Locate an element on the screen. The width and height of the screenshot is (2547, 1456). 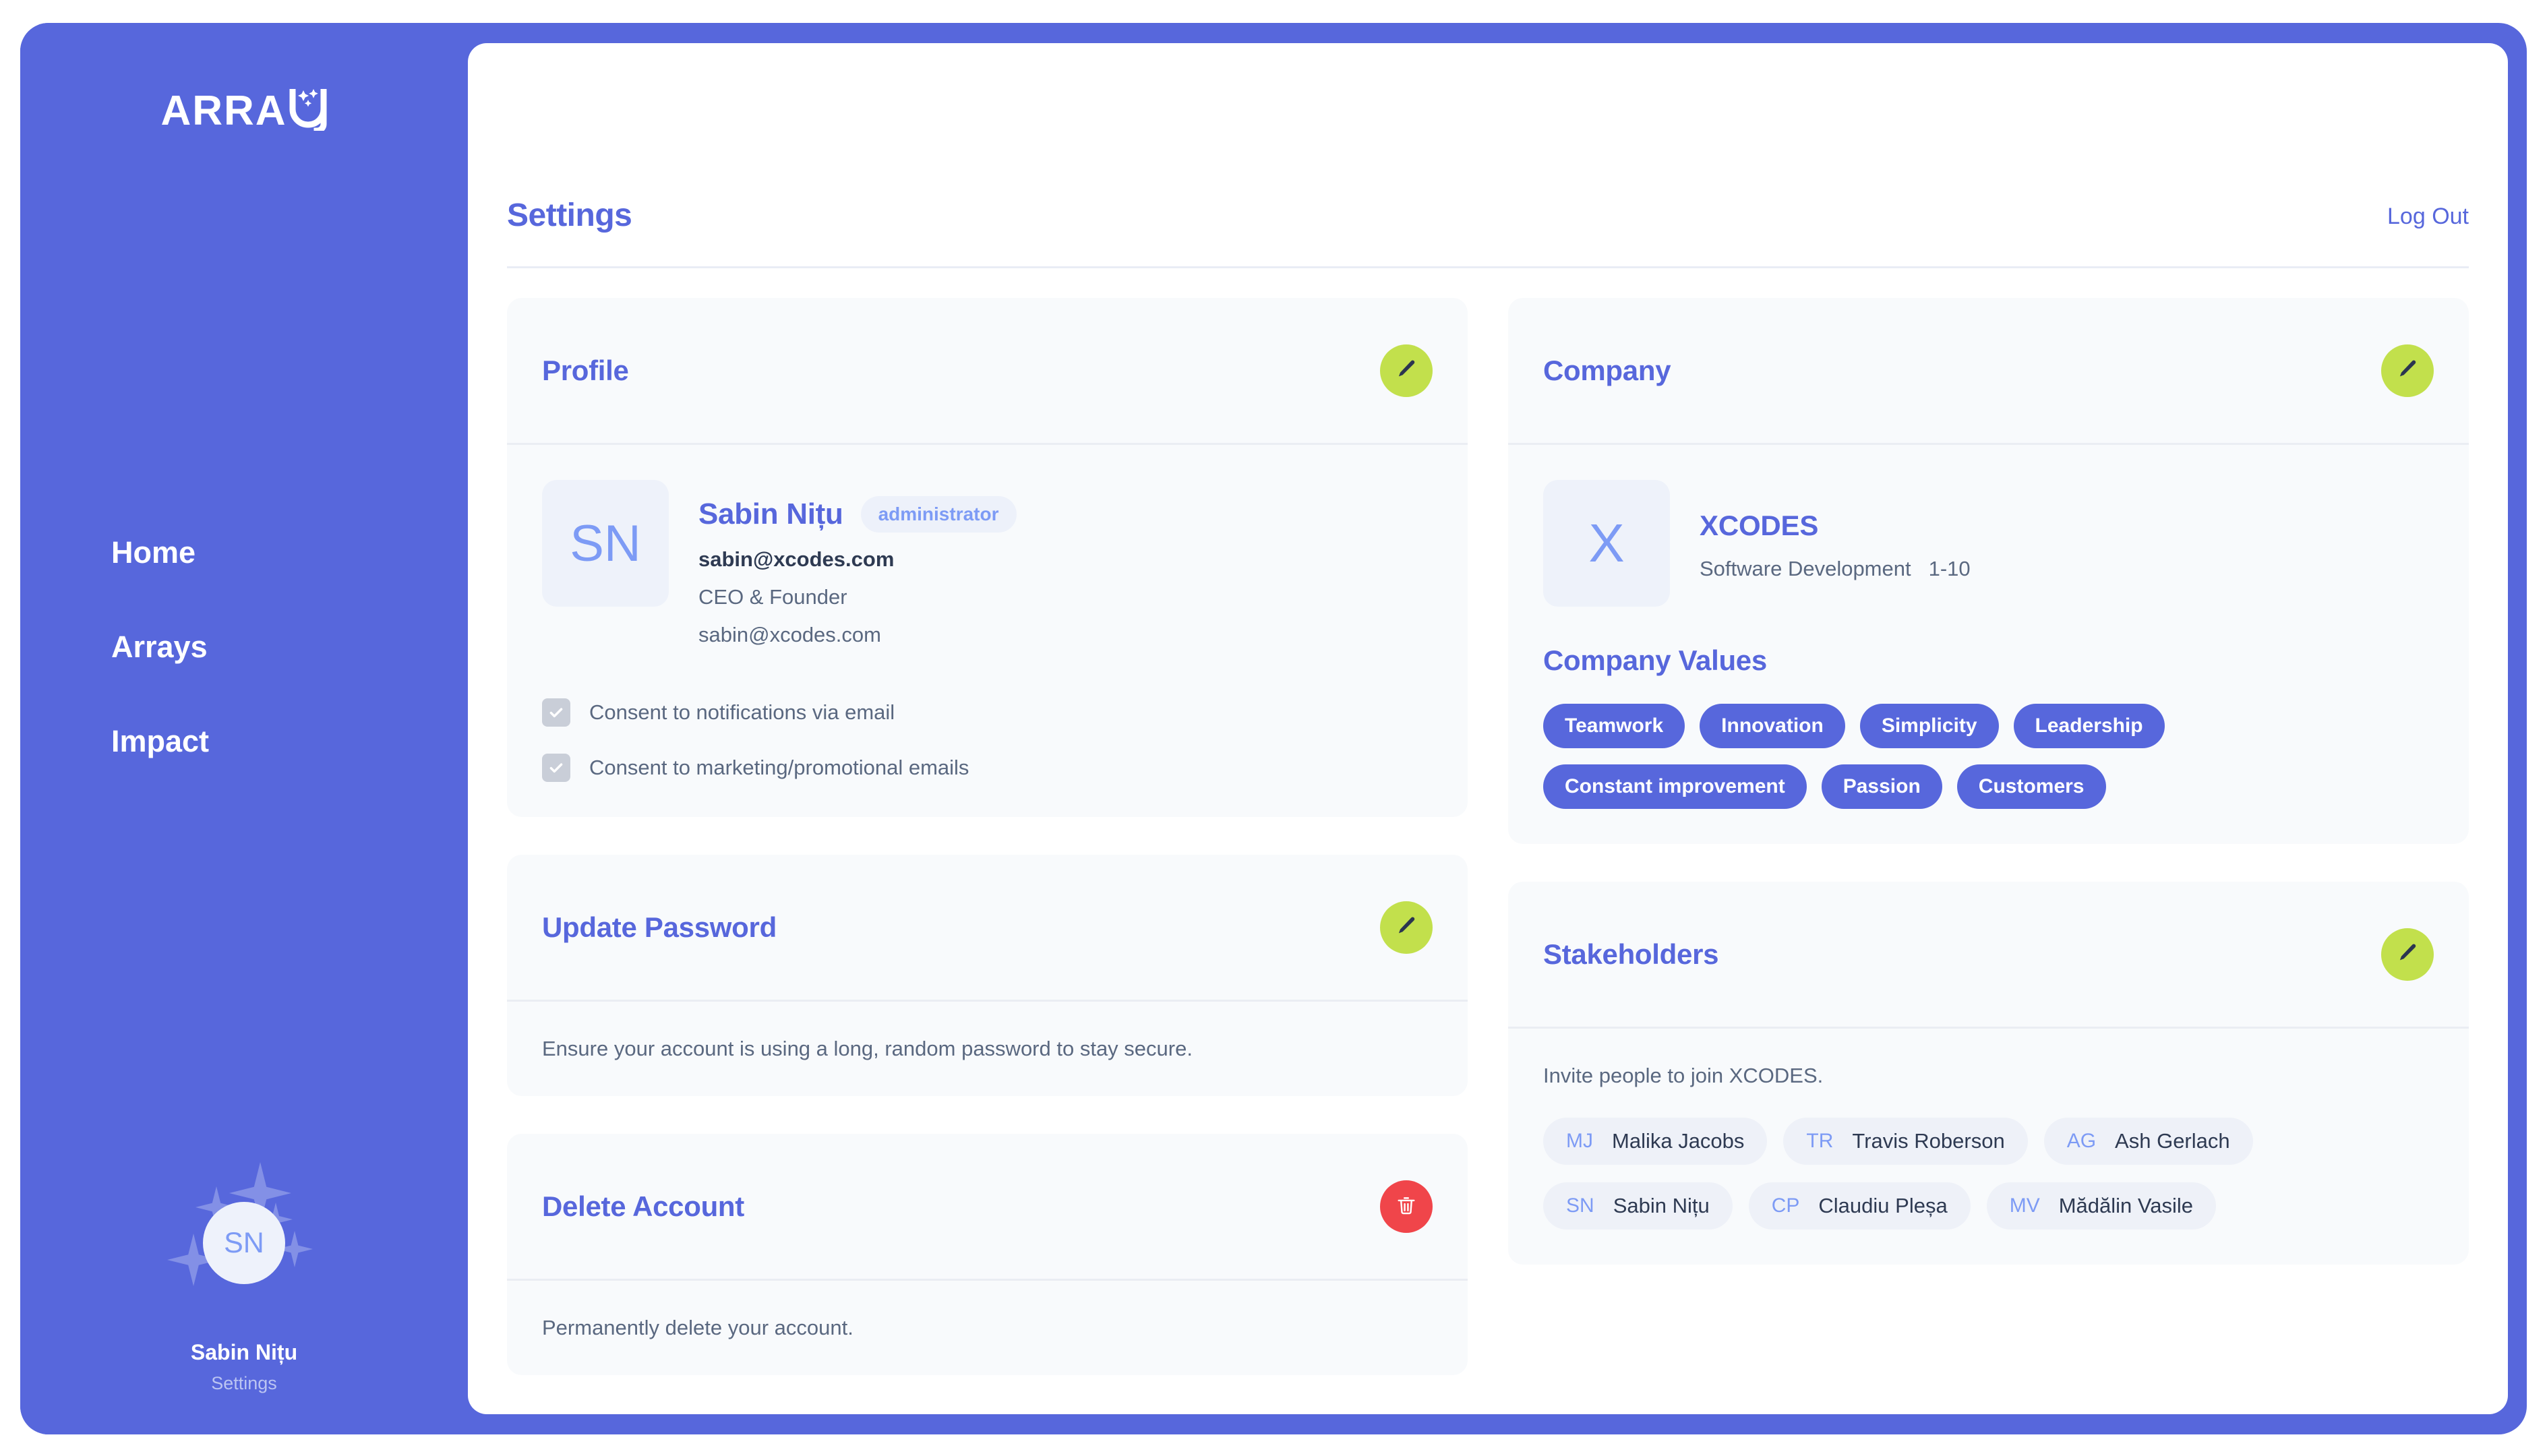
trash-icon is located at coordinates (1406, 1206).